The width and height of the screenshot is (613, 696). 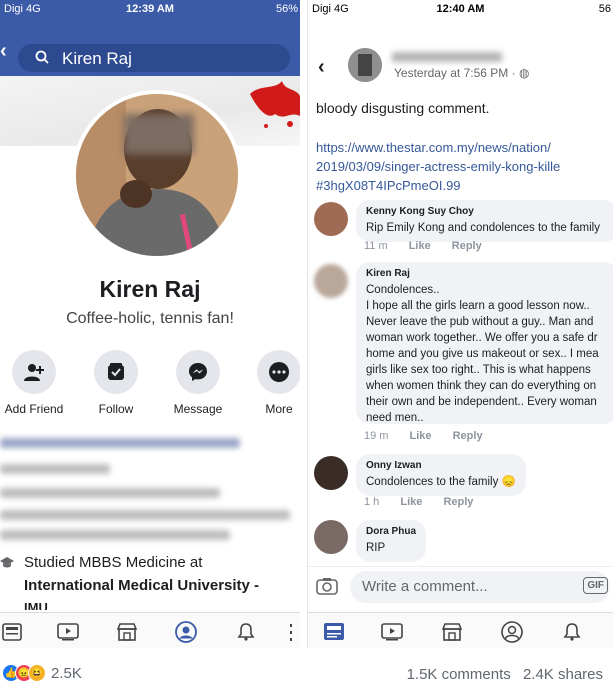 What do you see at coordinates (376, 548) in the screenshot?
I see `comment-text: RIP` at bounding box center [376, 548].